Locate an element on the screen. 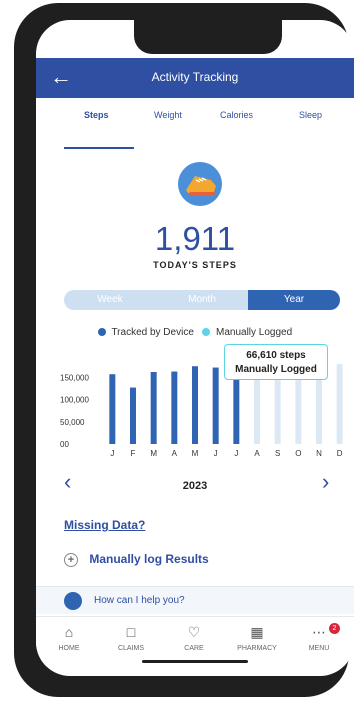 This screenshot has height=702, width=361. chart-legend: Tracked by Device Manually Logged is located at coordinates (195, 332).